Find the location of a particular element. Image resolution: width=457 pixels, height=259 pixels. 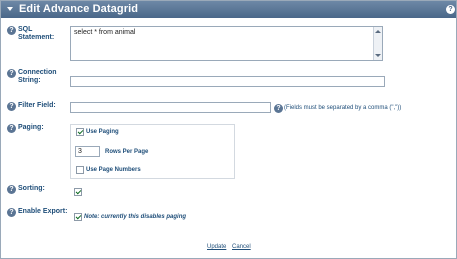

filter-field-input is located at coordinates (170, 107).